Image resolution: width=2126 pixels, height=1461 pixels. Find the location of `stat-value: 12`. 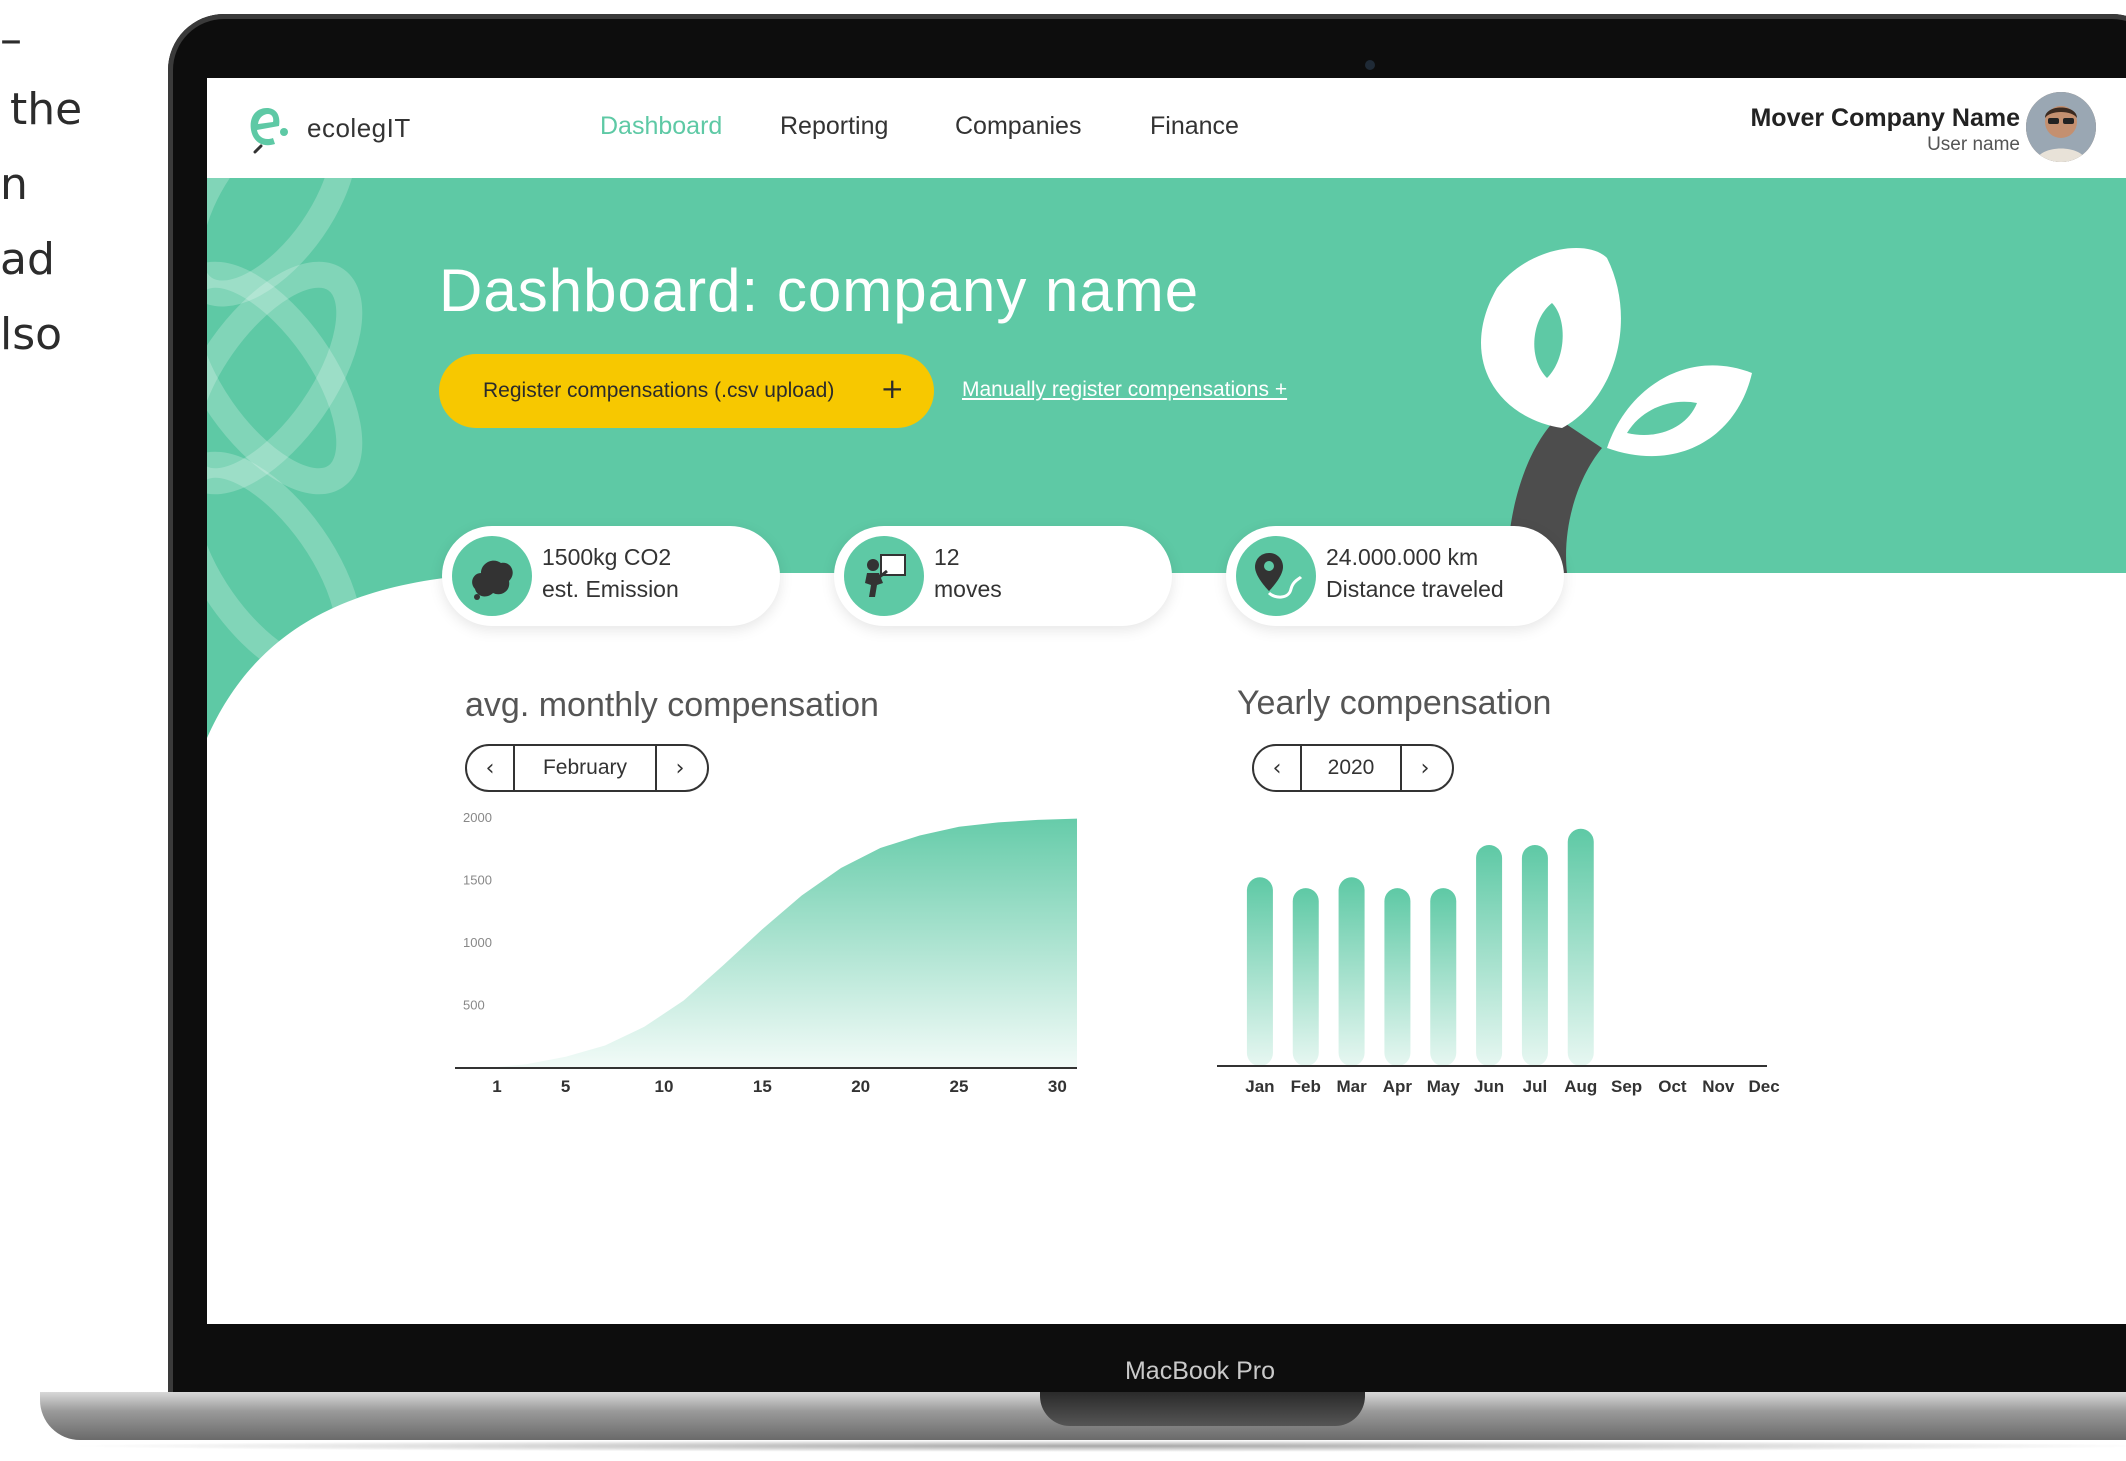

stat-value: 12 is located at coordinates (947, 557).